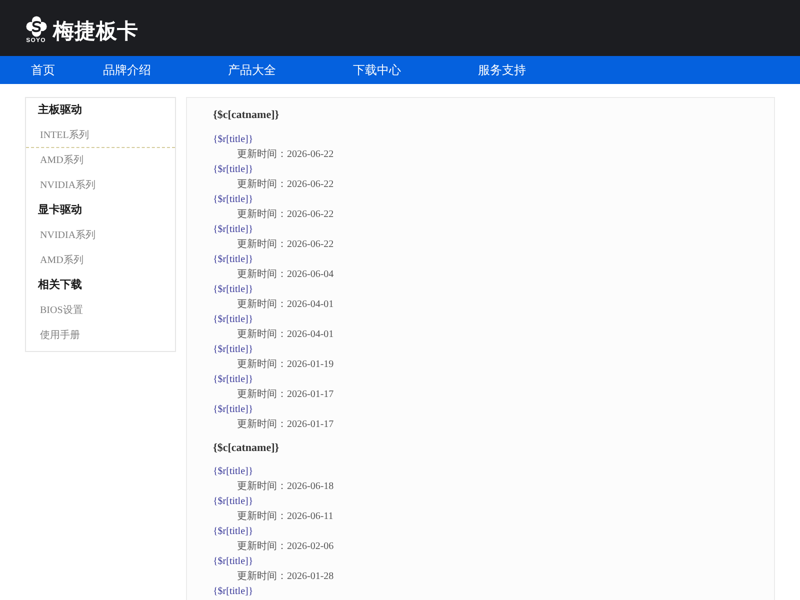  I want to click on sidebar-link: BIOS设置, so click(100, 310).